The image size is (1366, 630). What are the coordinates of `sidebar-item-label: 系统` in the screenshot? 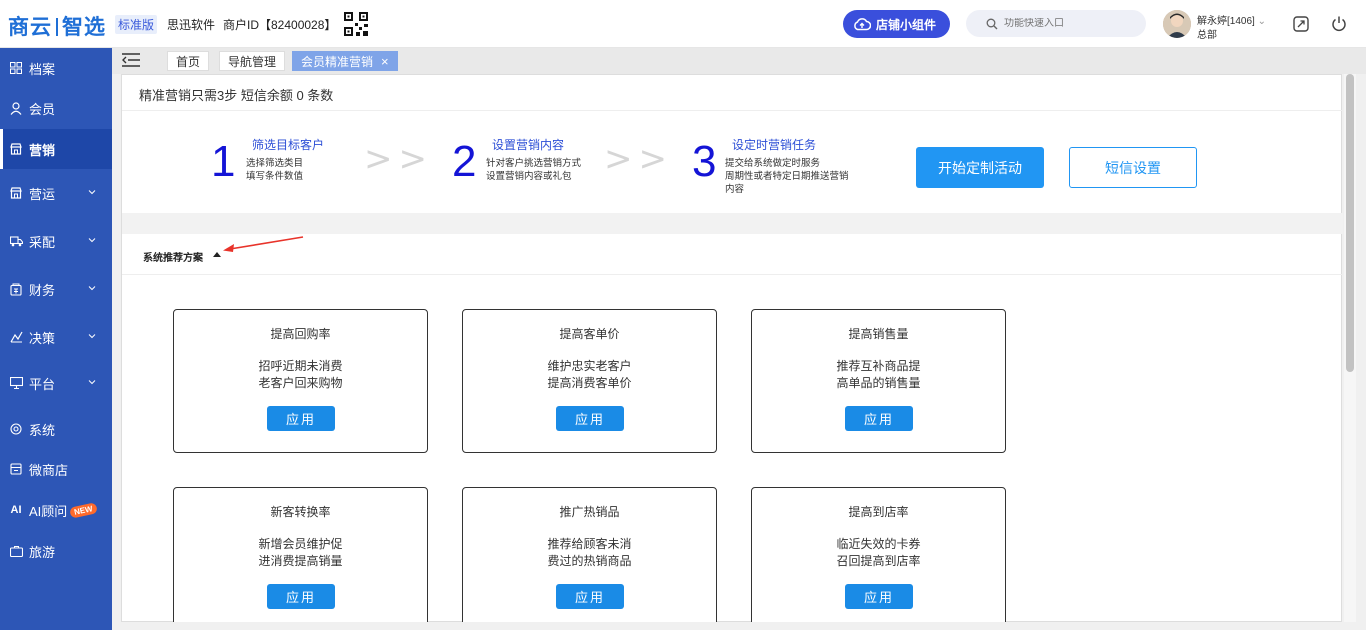 It's located at (42, 430).